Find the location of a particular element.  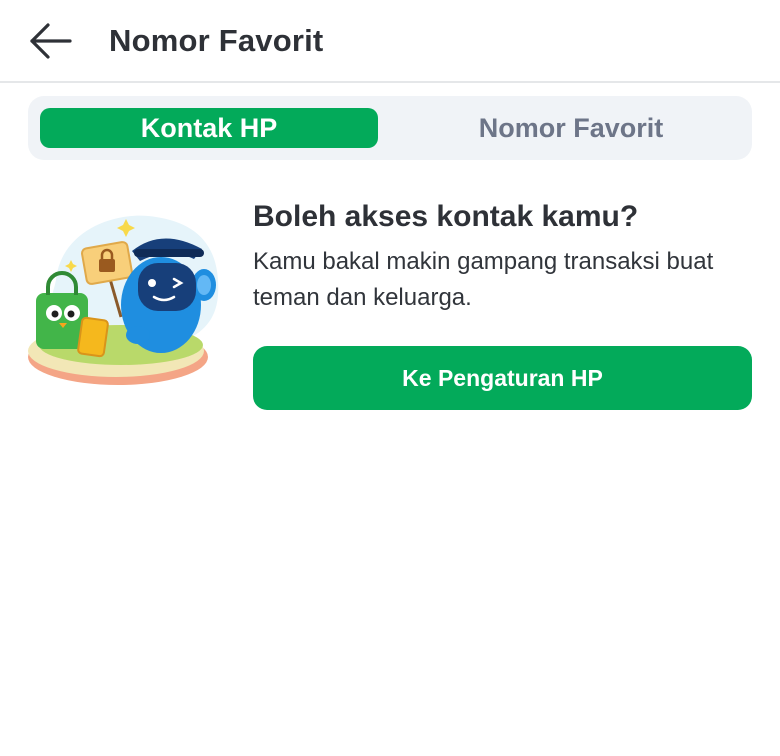

back-button is located at coordinates (52, 41).